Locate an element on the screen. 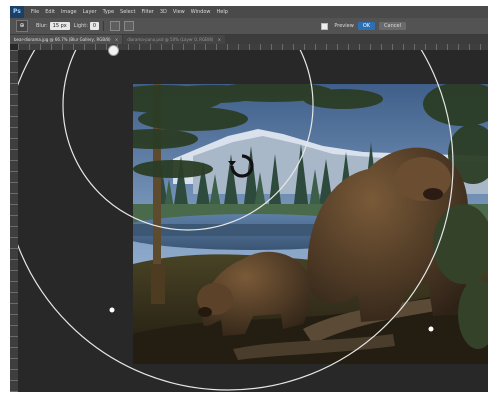 The image size is (493, 394). menu-item-select: Select is located at coordinates (127, 12).